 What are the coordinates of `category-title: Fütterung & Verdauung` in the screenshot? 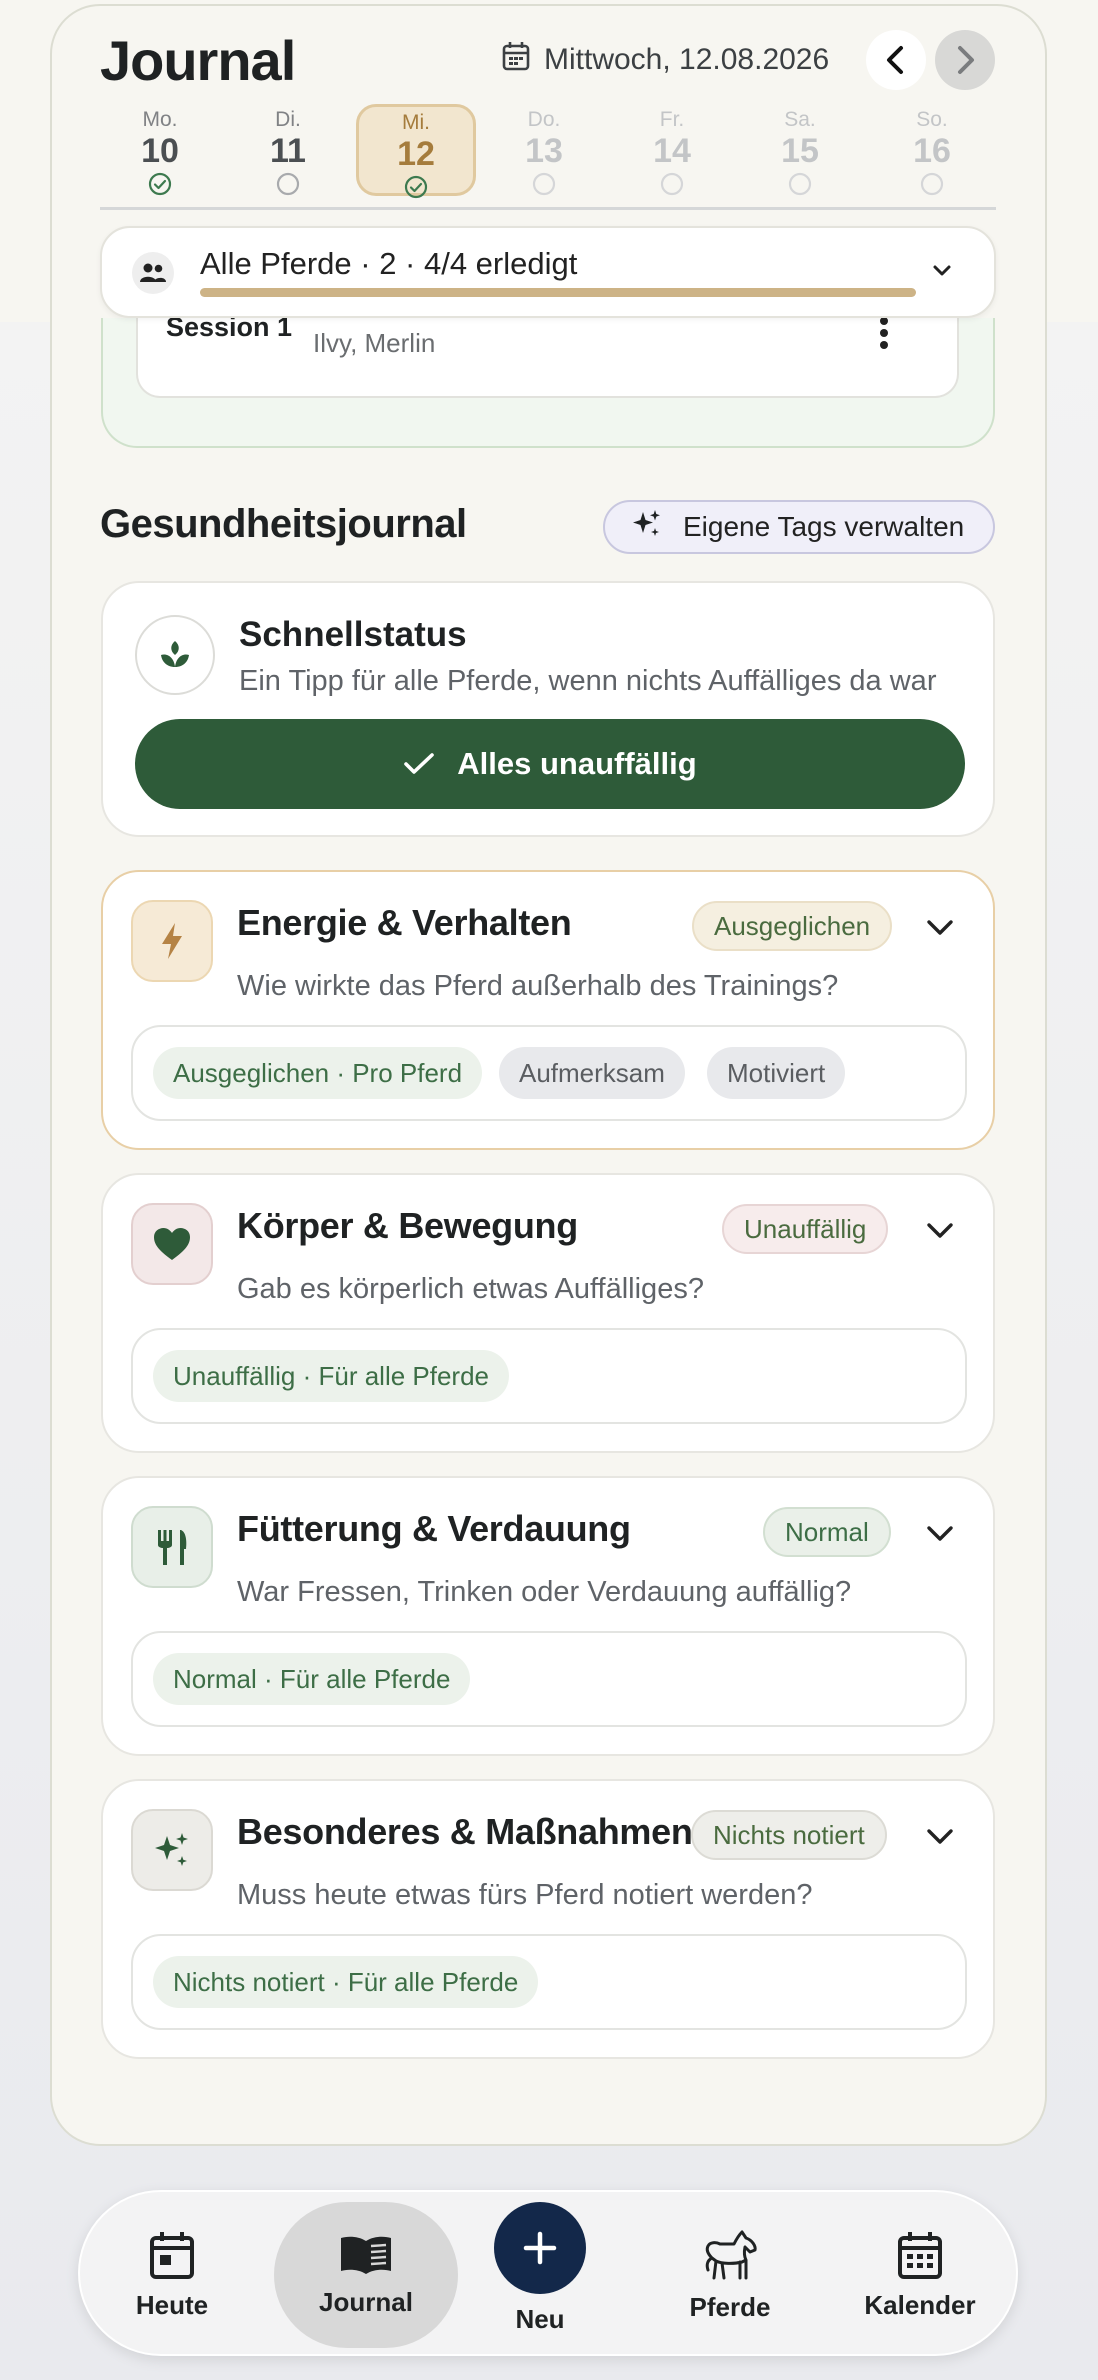 It's located at (434, 1528).